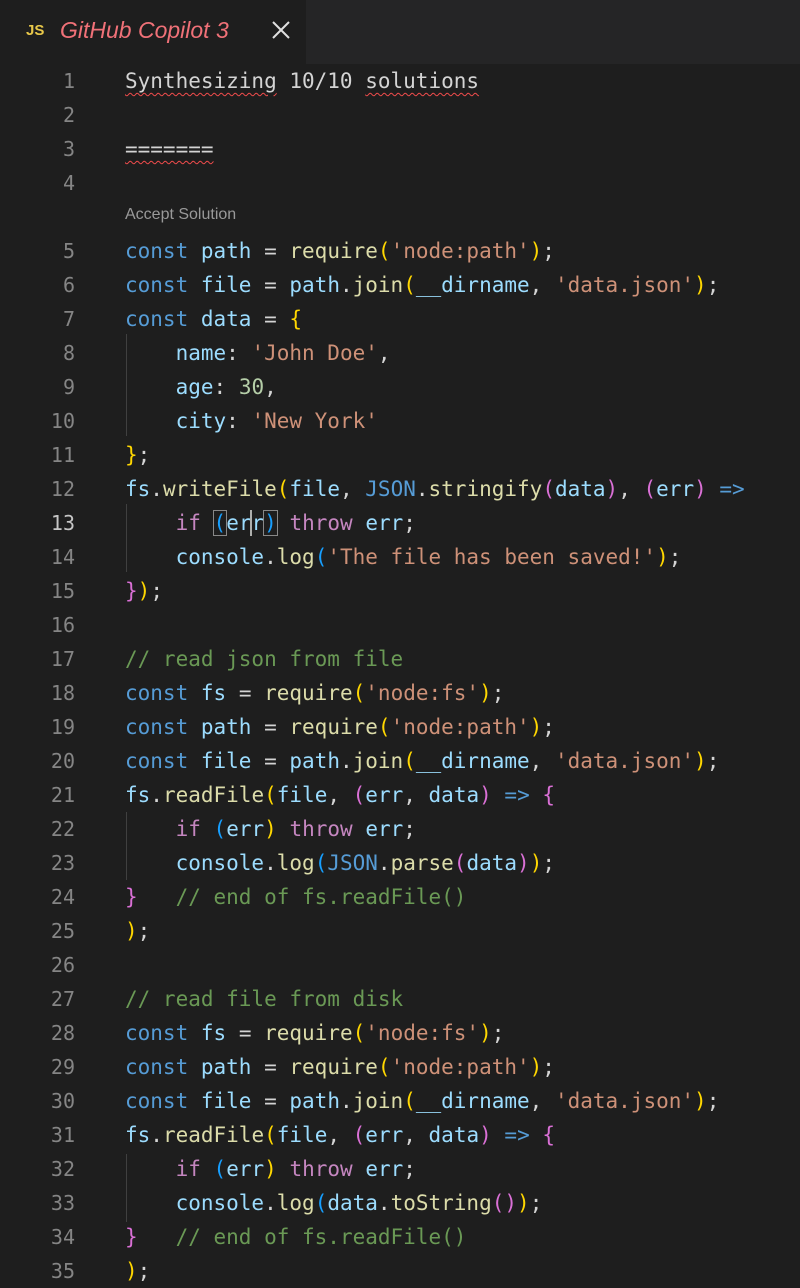  I want to click on code-line: 15});, so click(400, 591).